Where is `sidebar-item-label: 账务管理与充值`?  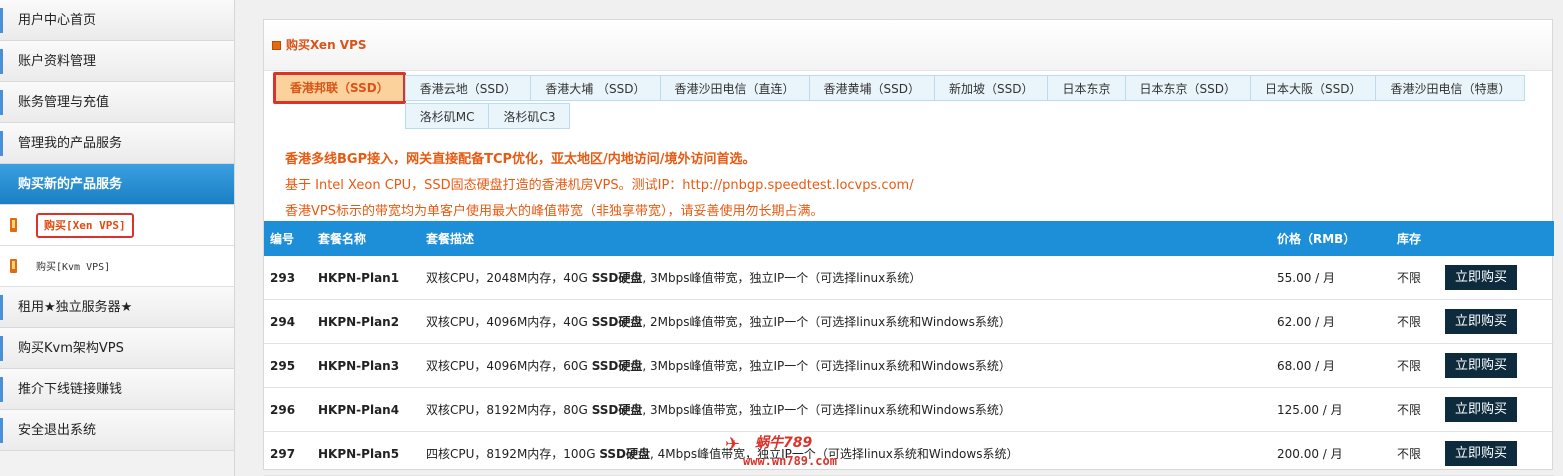
sidebar-item-label: 账务管理与充值 is located at coordinates (64, 102).